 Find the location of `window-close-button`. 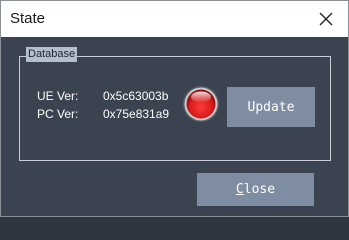

window-close-button is located at coordinates (326, 19).